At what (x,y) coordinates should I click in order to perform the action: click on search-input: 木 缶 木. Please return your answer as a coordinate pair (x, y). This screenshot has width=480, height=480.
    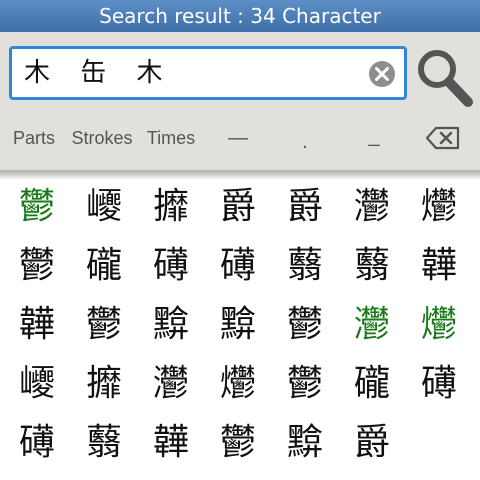
    Looking at the image, I should click on (208, 73).